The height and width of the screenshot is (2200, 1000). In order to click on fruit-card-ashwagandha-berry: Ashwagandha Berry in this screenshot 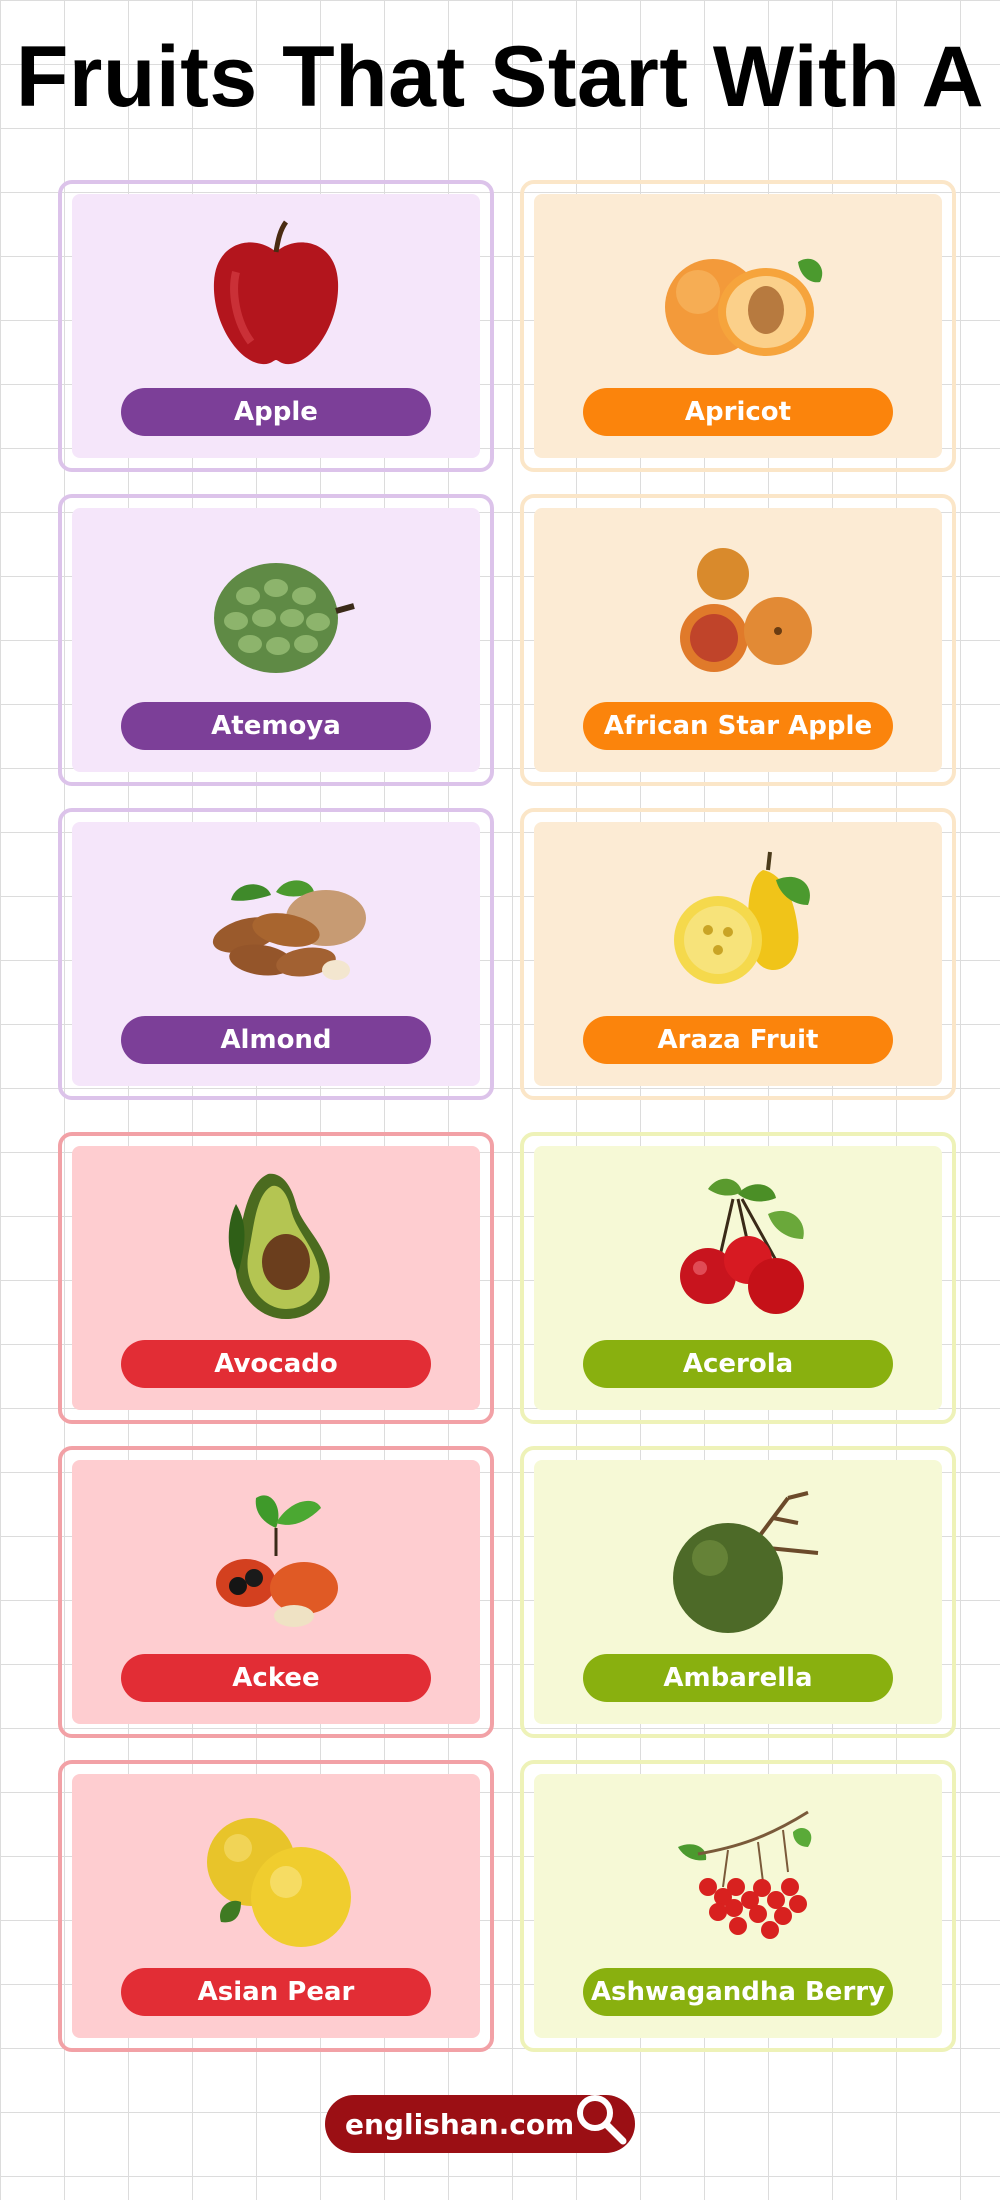, I will do `click(738, 1906)`.